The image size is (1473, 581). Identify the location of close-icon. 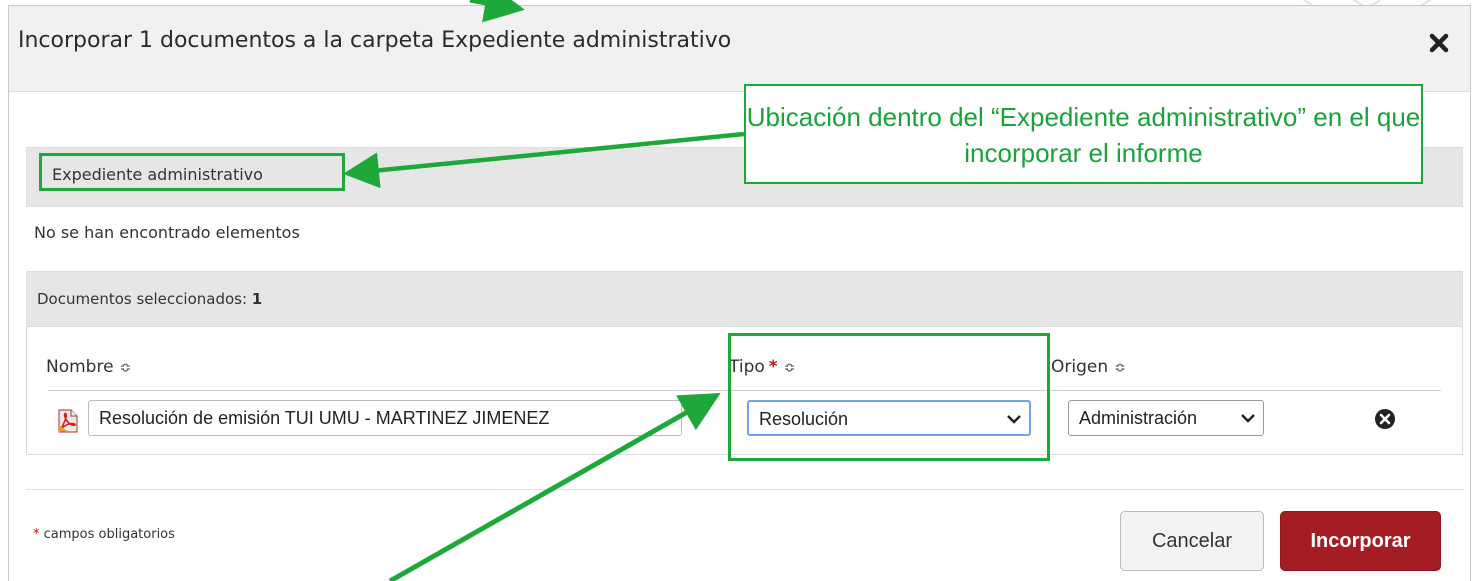
(1439, 43).